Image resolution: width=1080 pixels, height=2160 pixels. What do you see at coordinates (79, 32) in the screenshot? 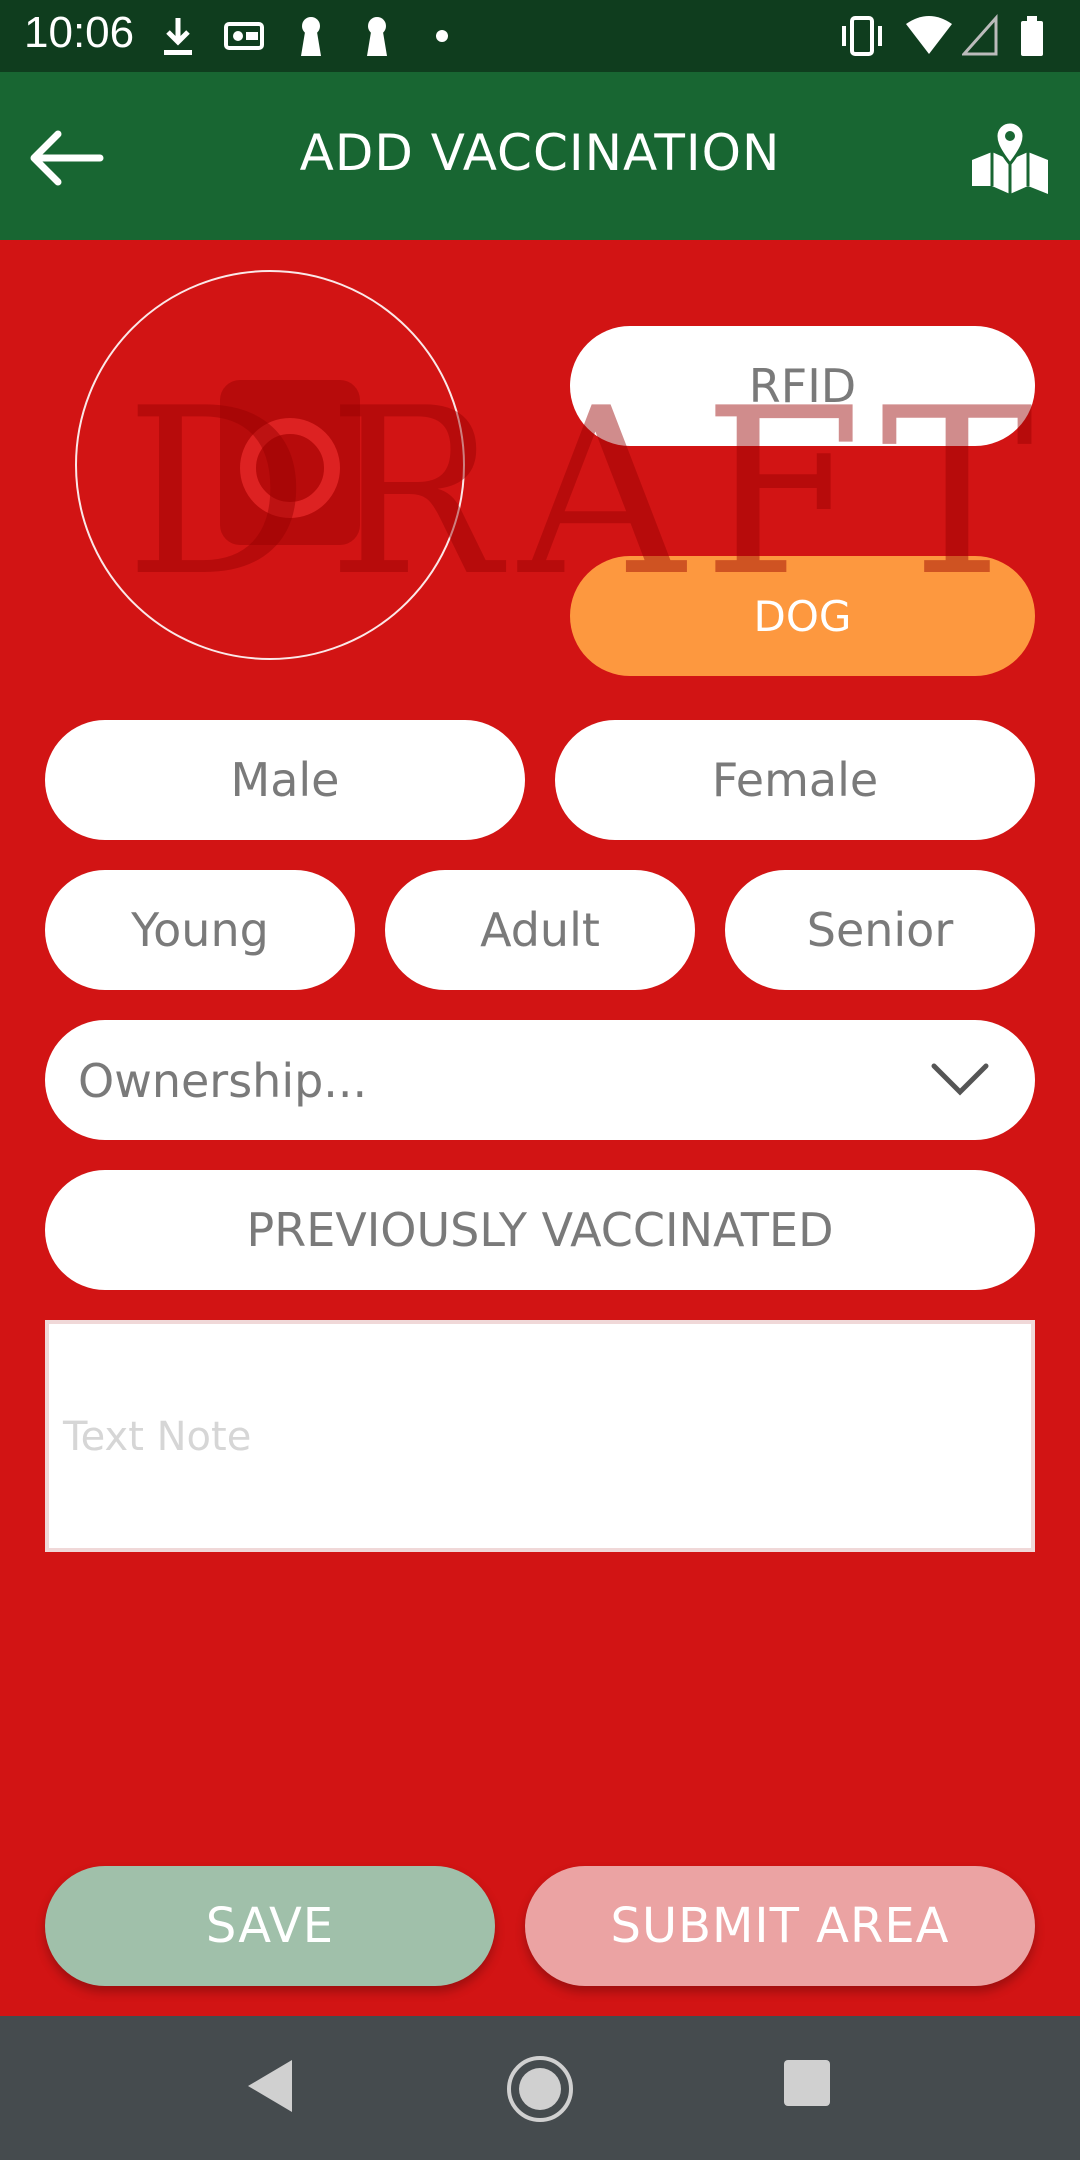
I see `status-time: 10:06` at bounding box center [79, 32].